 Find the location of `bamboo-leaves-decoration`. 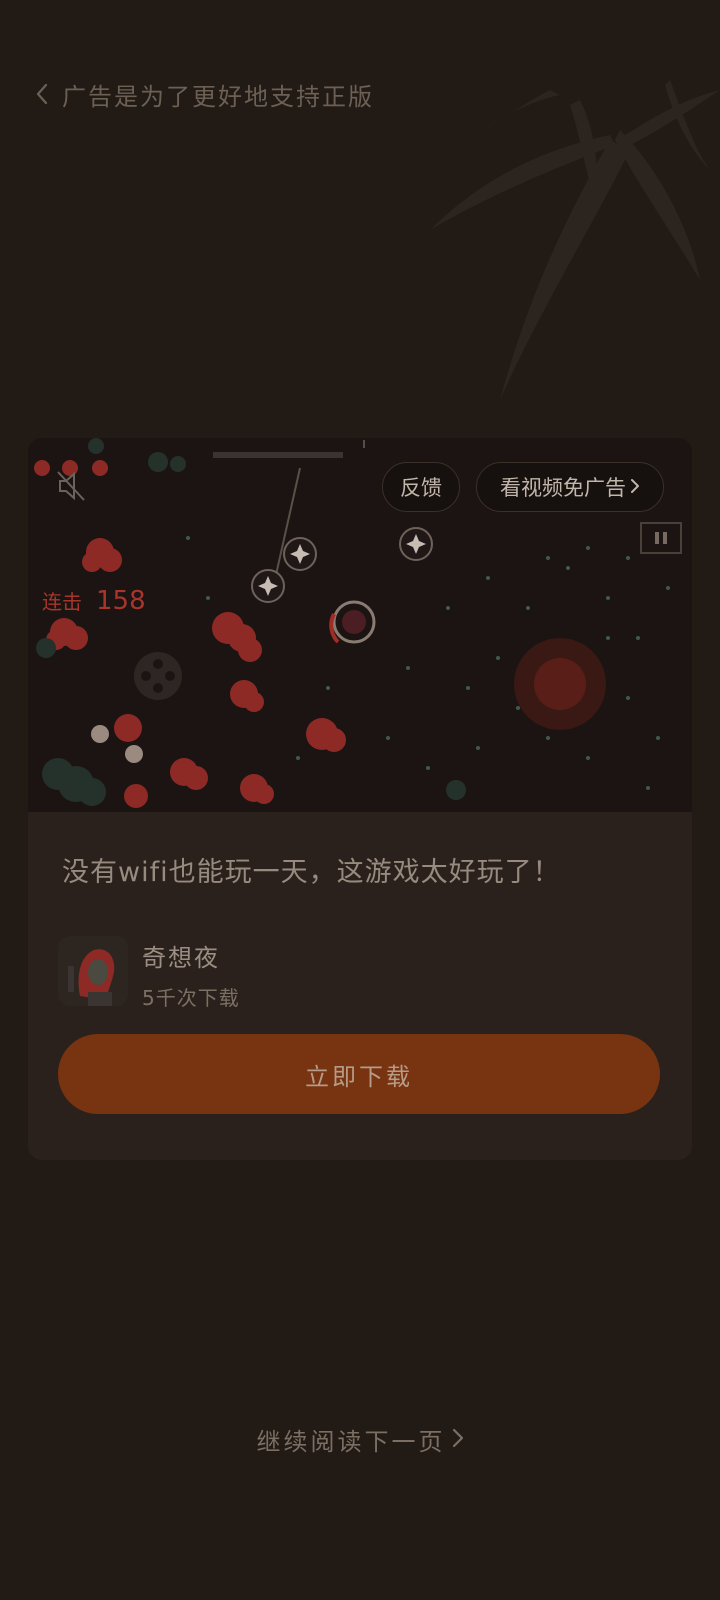

bamboo-leaves-decoration is located at coordinates (575, 240).